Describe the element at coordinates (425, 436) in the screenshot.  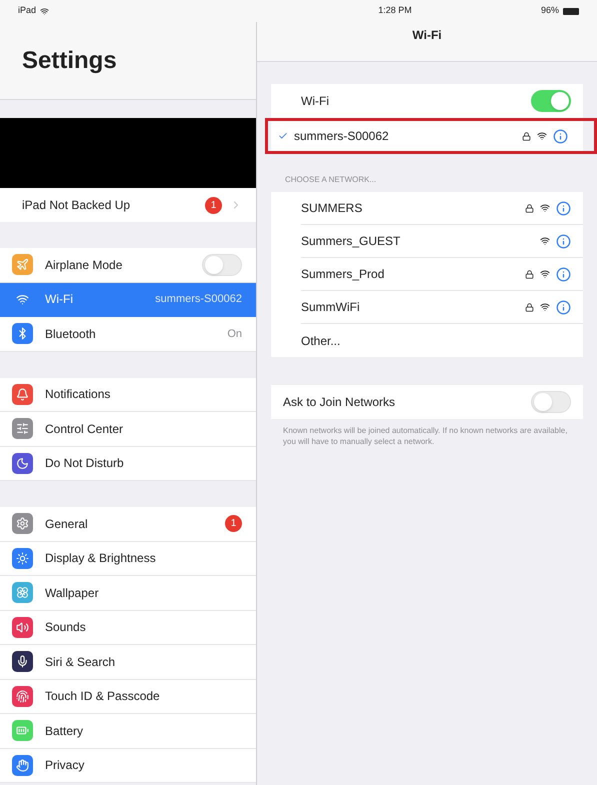
I see `footnote-text: Known networks will be joined automatically. If no known networks are available, you will have to manually select a network.` at that location.